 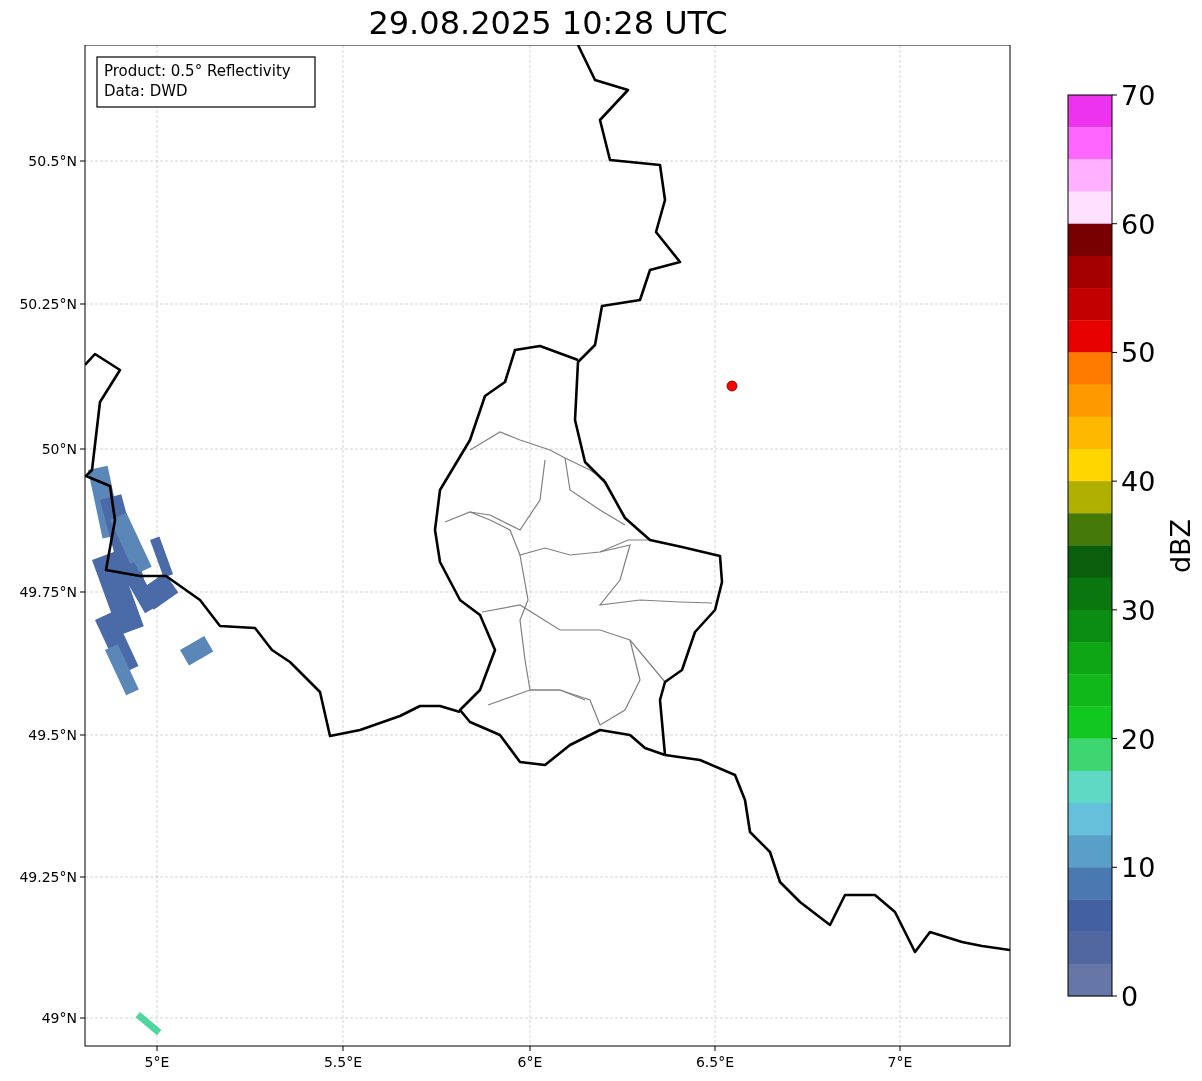 I want to click on colorbar-tick-label: 50, so click(x=1138, y=353).